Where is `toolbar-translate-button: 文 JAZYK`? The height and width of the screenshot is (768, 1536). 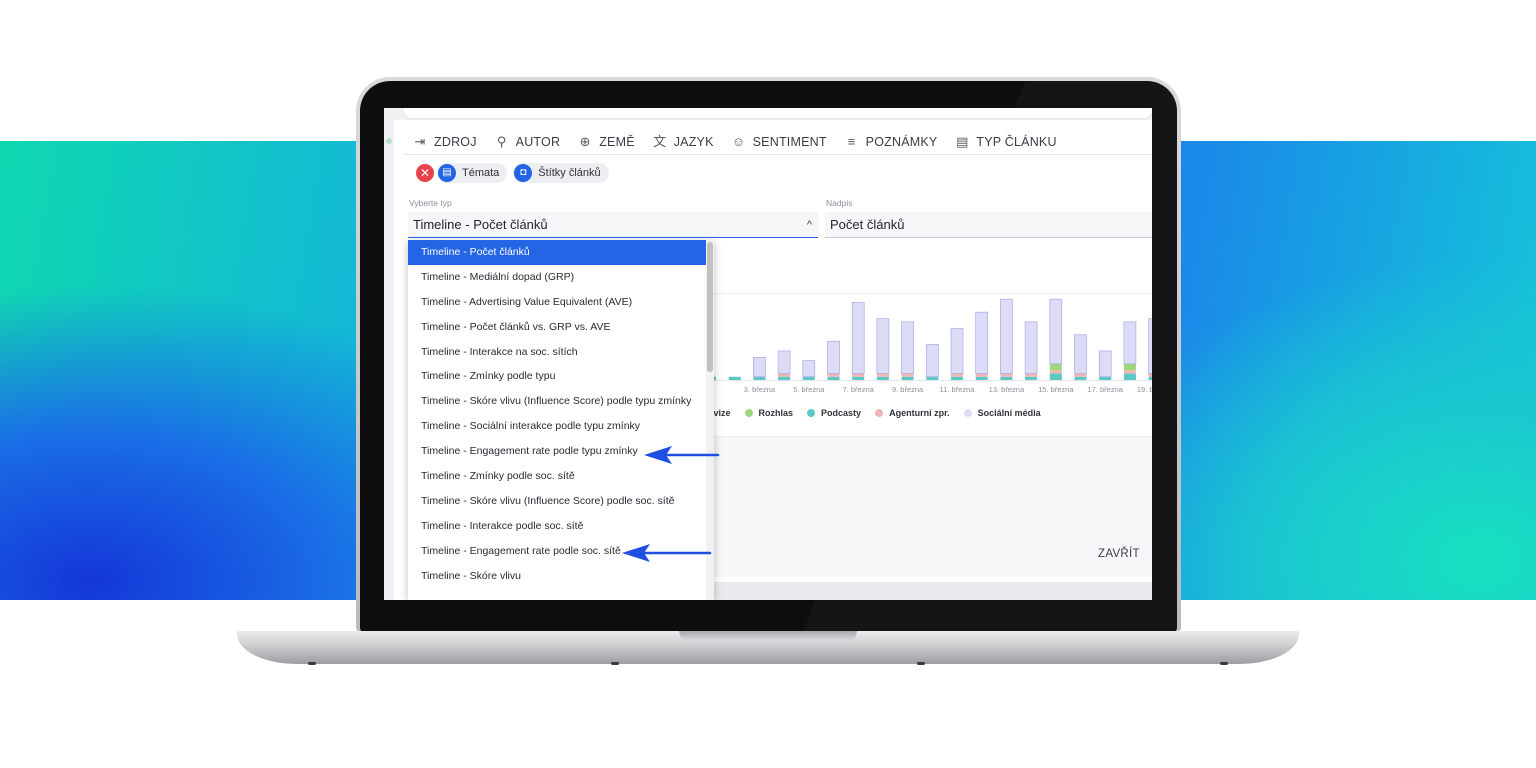 toolbar-translate-button: 文 JAZYK is located at coordinates (683, 142).